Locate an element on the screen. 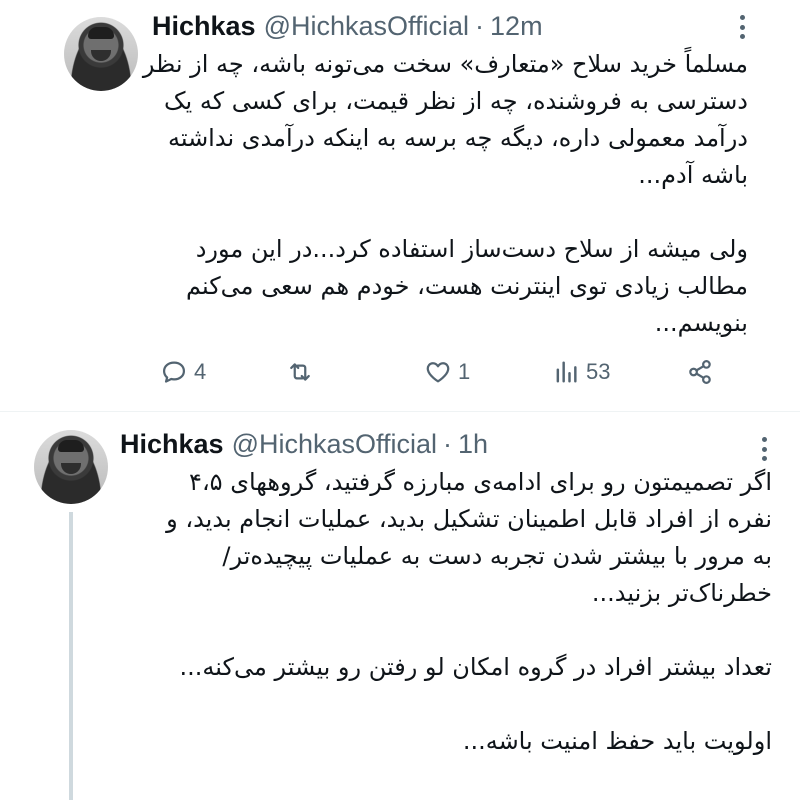 The height and width of the screenshot is (800, 800). views-count: 53 is located at coordinates (598, 371).